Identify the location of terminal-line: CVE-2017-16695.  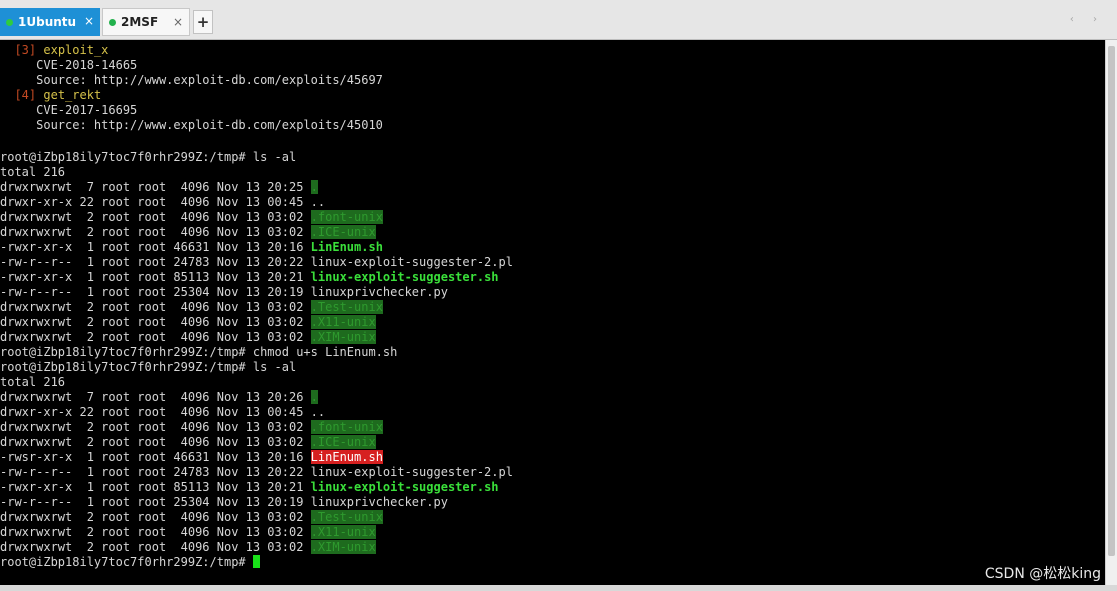
(69, 110).